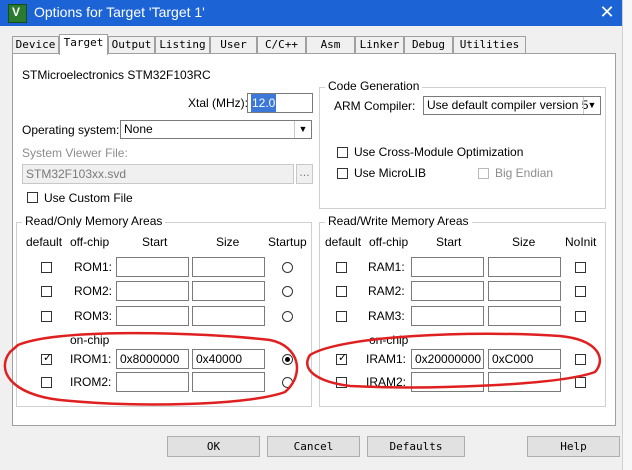 The height and width of the screenshot is (470, 632). What do you see at coordinates (83, 44) in the screenshot?
I see `tab-target: Target` at bounding box center [83, 44].